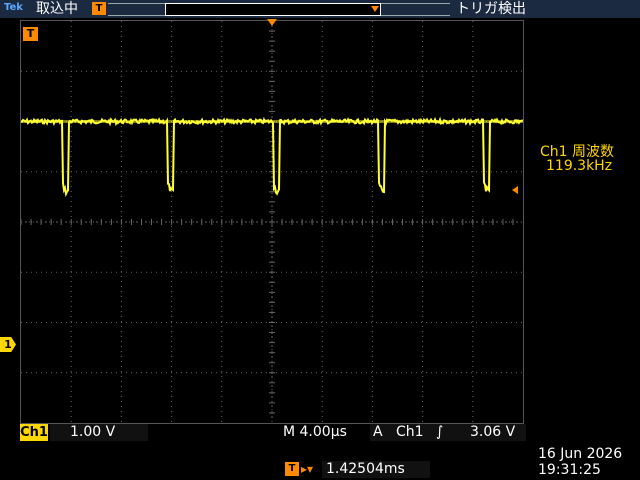 Image resolution: width=640 pixels, height=480 pixels. What do you see at coordinates (34, 432) in the screenshot?
I see `channel-1-label: Ch1` at bounding box center [34, 432].